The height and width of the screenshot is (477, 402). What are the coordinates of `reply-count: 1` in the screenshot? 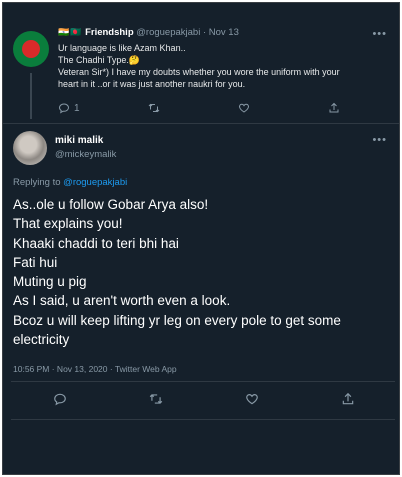 It's located at (77, 108).